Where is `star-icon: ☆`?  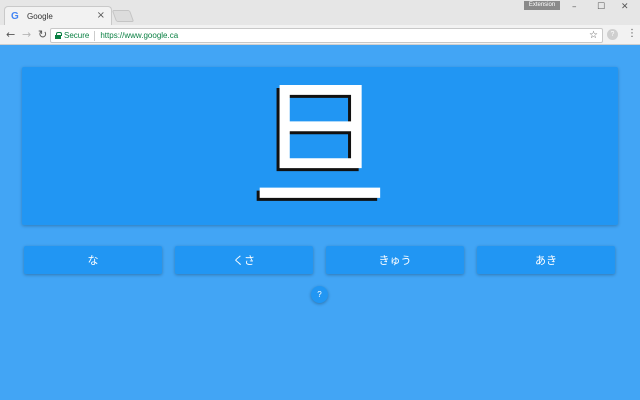 star-icon: ☆ is located at coordinates (593, 35).